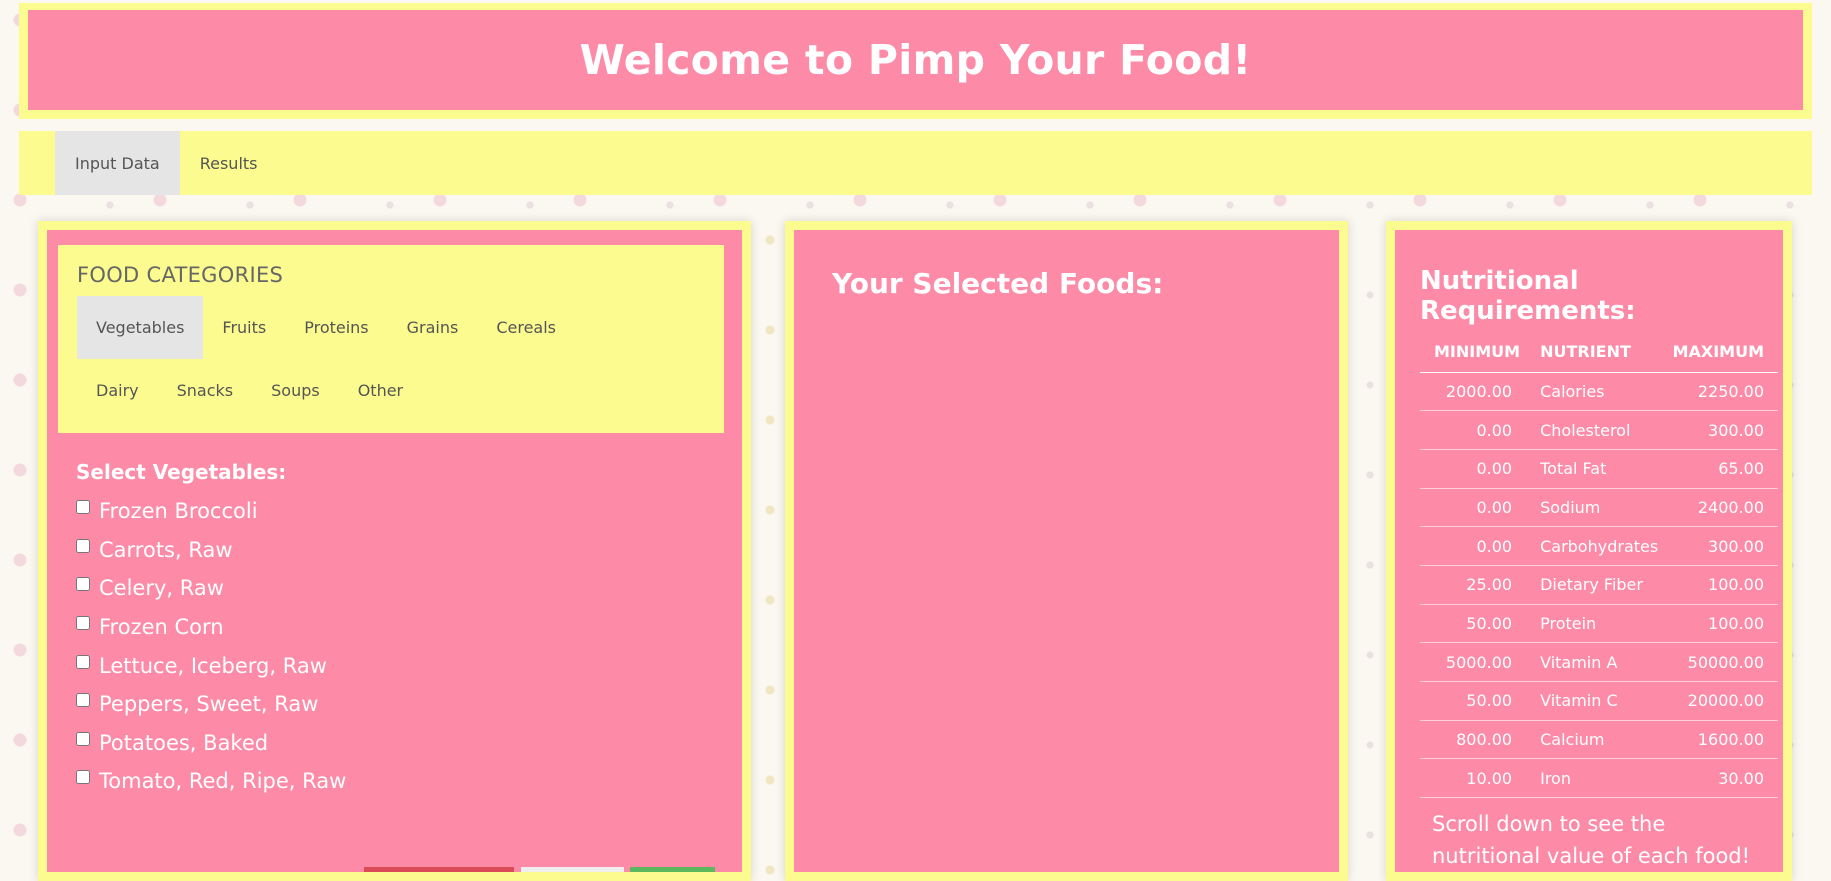 This screenshot has height=881, width=1831. I want to click on table-row: 10.00 Iron 30.00, so click(1599, 778).